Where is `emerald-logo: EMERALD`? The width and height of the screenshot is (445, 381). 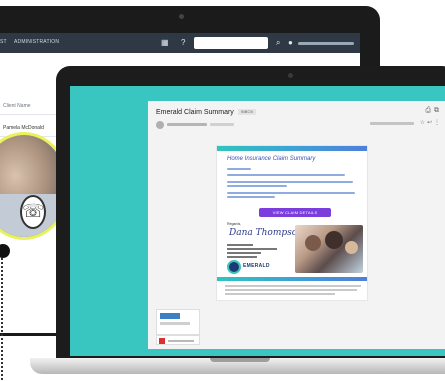
emerald-logo: EMERALD is located at coordinates (248, 267).